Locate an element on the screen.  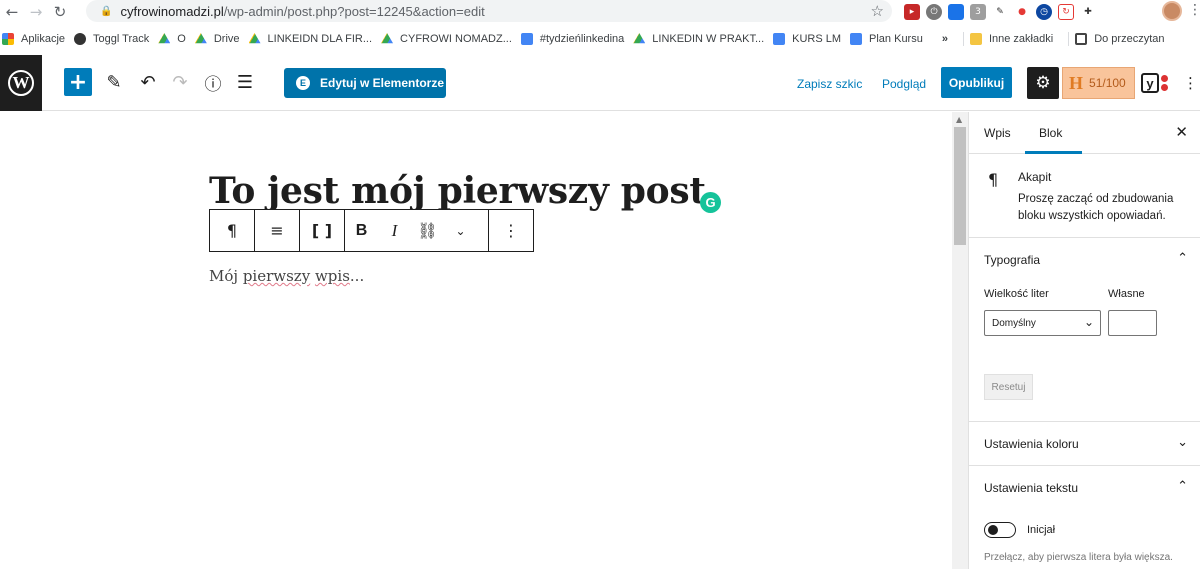
spelling-word: pierwszy is located at coordinates (276, 276).